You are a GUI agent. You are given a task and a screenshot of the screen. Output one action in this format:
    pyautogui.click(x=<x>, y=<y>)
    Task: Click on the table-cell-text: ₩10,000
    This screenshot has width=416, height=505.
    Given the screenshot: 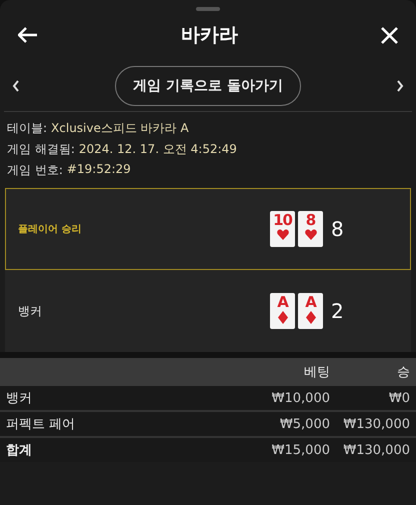 What is the action you would take?
    pyautogui.click(x=300, y=398)
    